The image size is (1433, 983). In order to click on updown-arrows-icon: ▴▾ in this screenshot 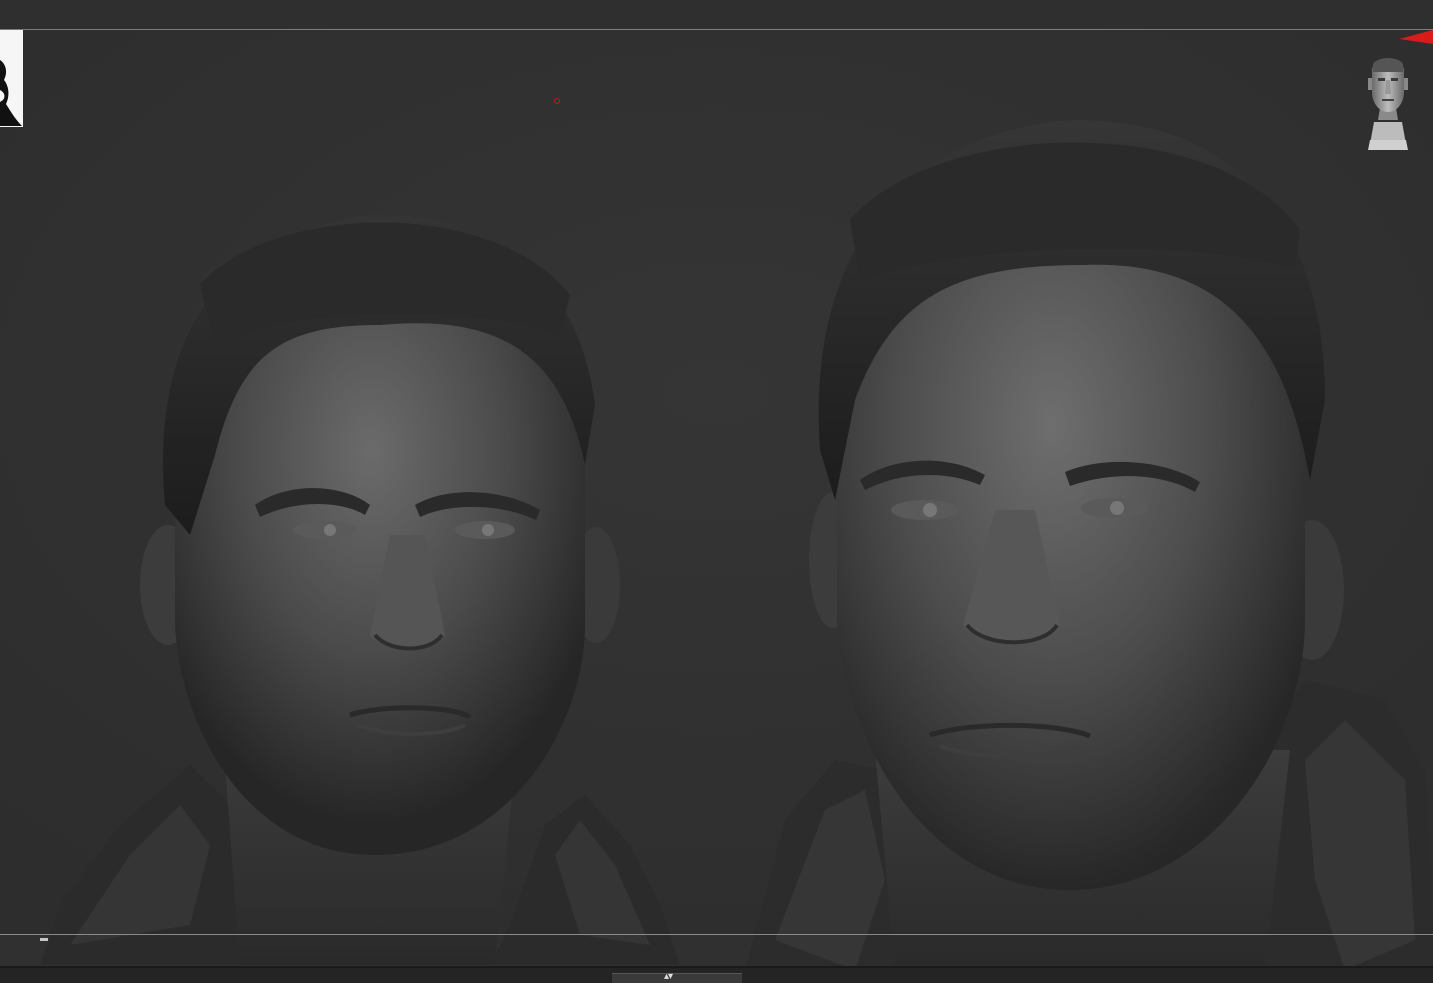, I will do `click(668, 977)`.